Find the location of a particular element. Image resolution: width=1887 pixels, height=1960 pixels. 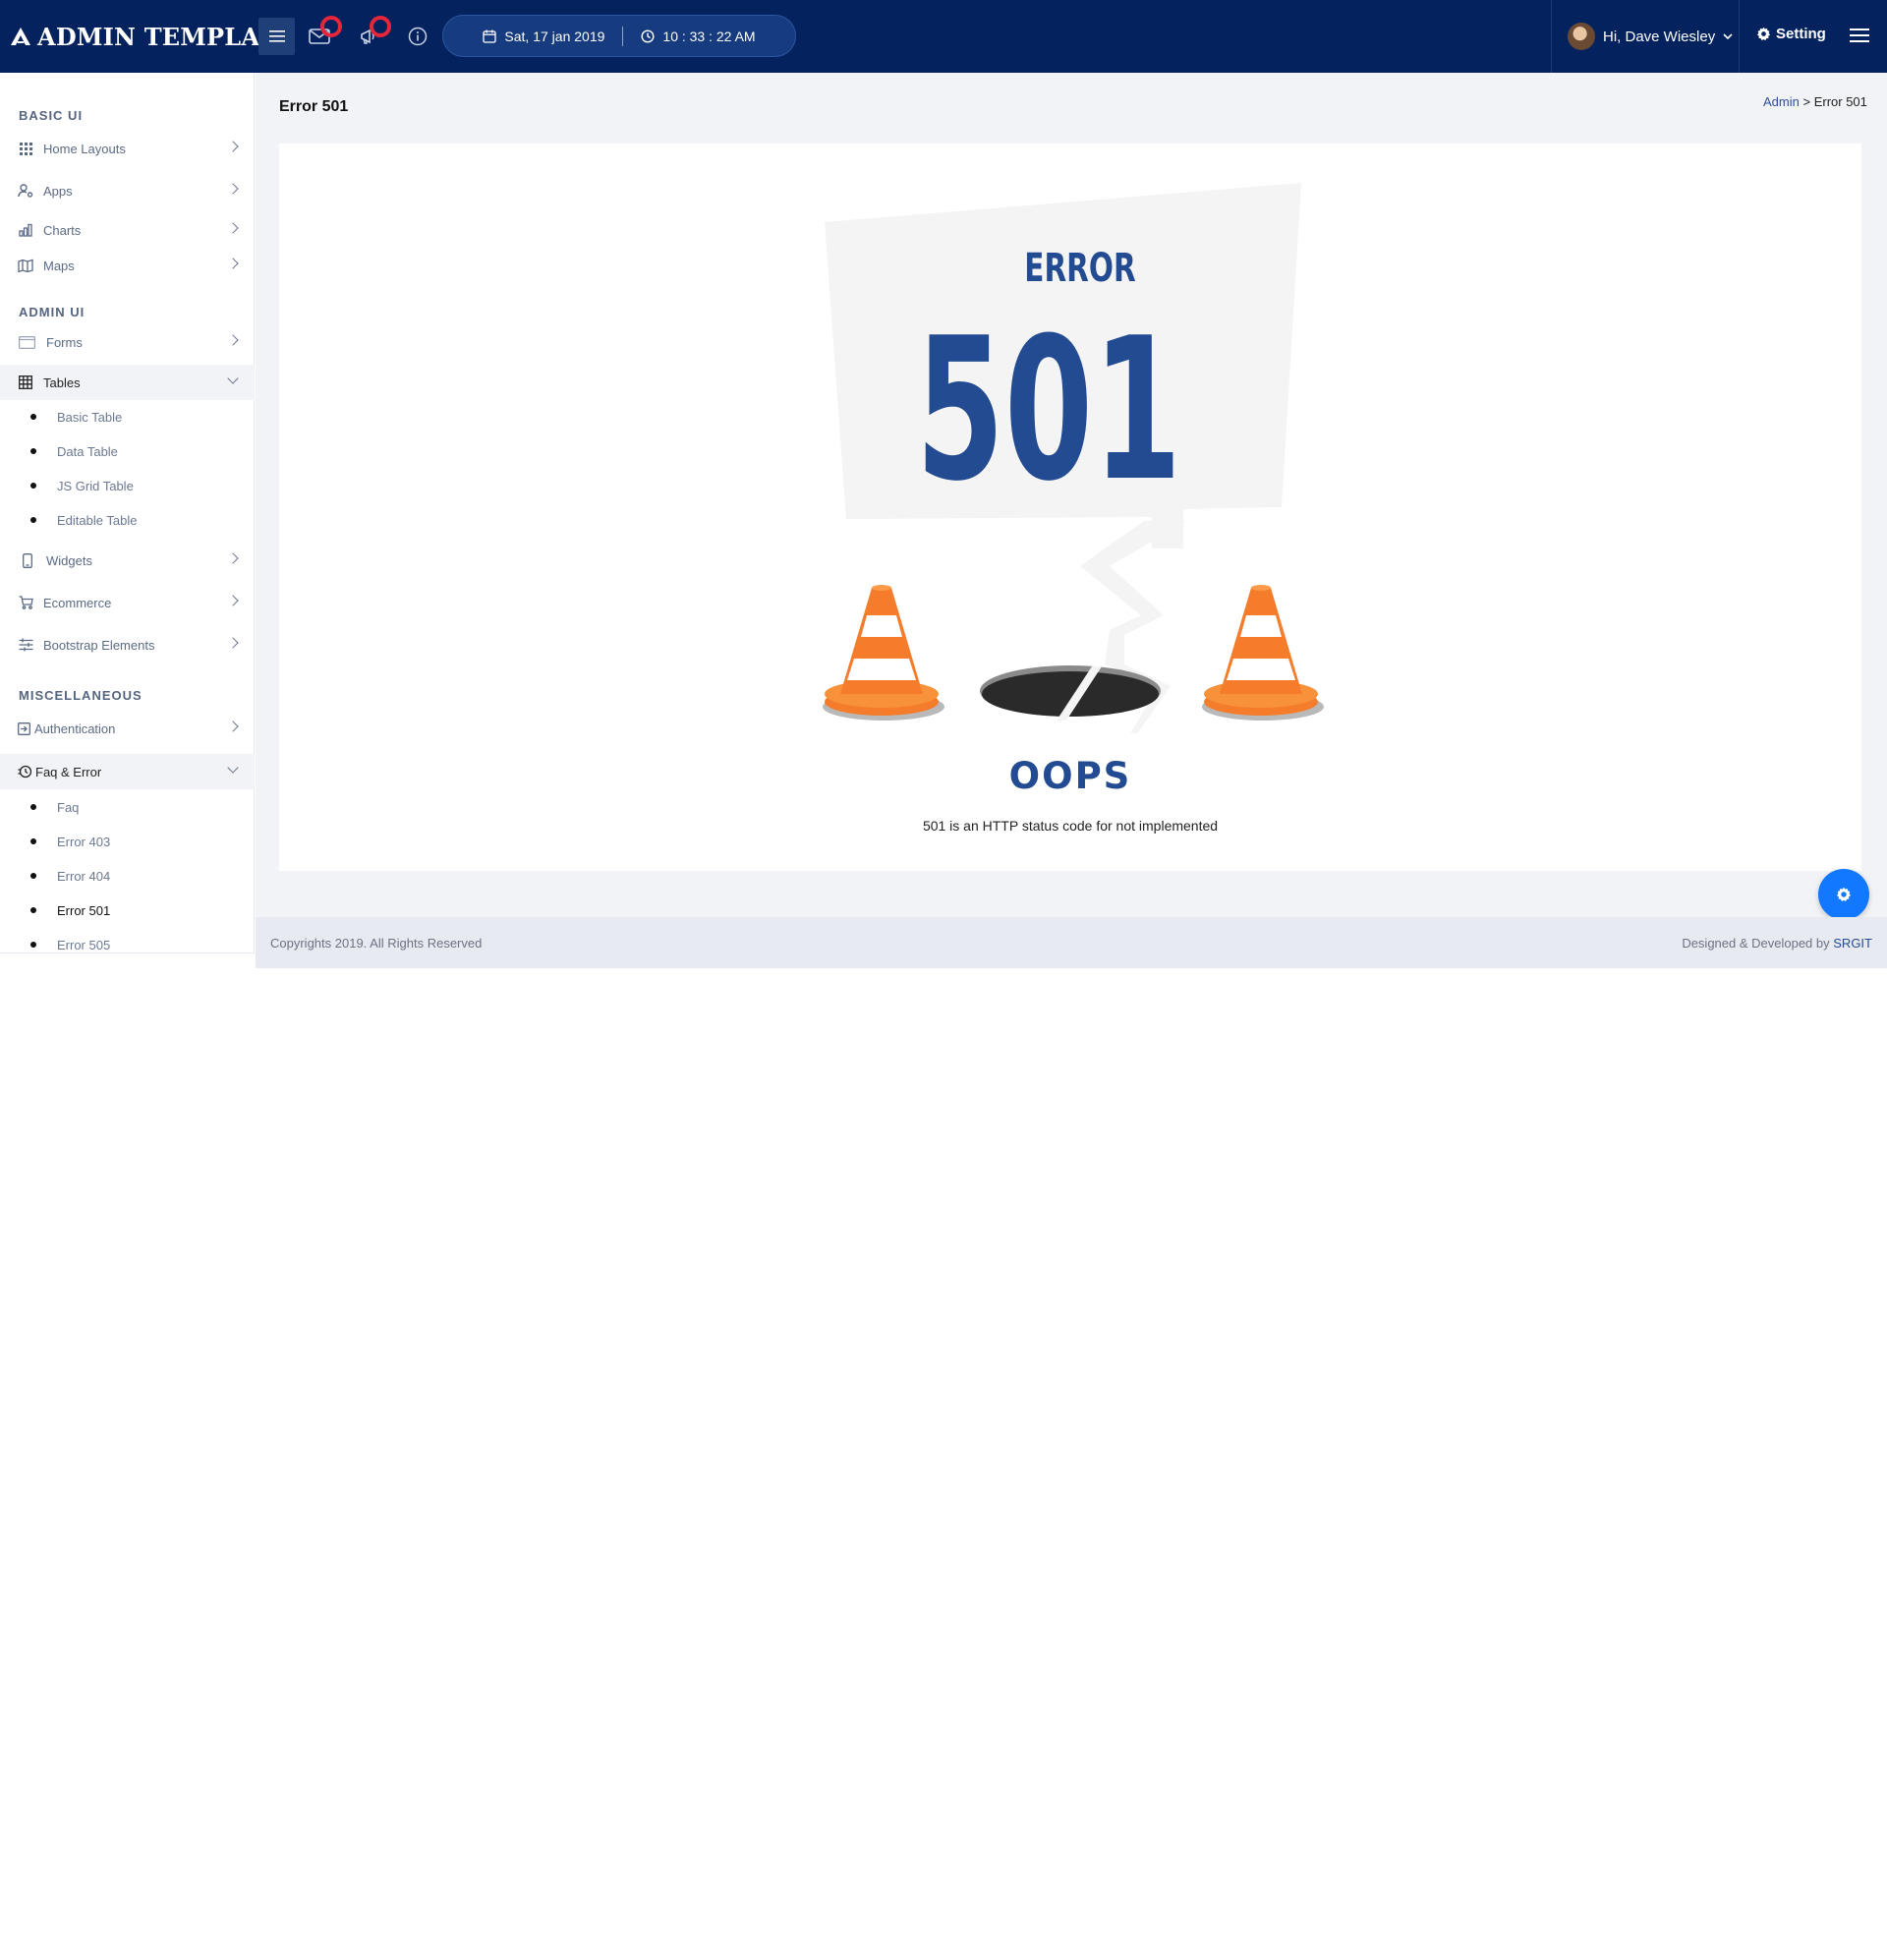

sidebar-item-home-layouts: Home Layouts is located at coordinates (127, 149).